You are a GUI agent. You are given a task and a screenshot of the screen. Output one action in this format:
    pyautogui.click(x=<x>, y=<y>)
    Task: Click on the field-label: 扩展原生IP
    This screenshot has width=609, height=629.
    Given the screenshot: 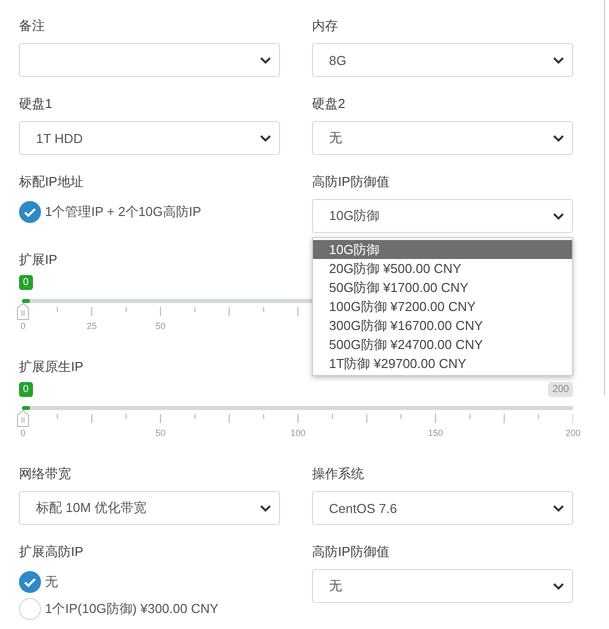 What is the action you would take?
    pyautogui.click(x=51, y=367)
    